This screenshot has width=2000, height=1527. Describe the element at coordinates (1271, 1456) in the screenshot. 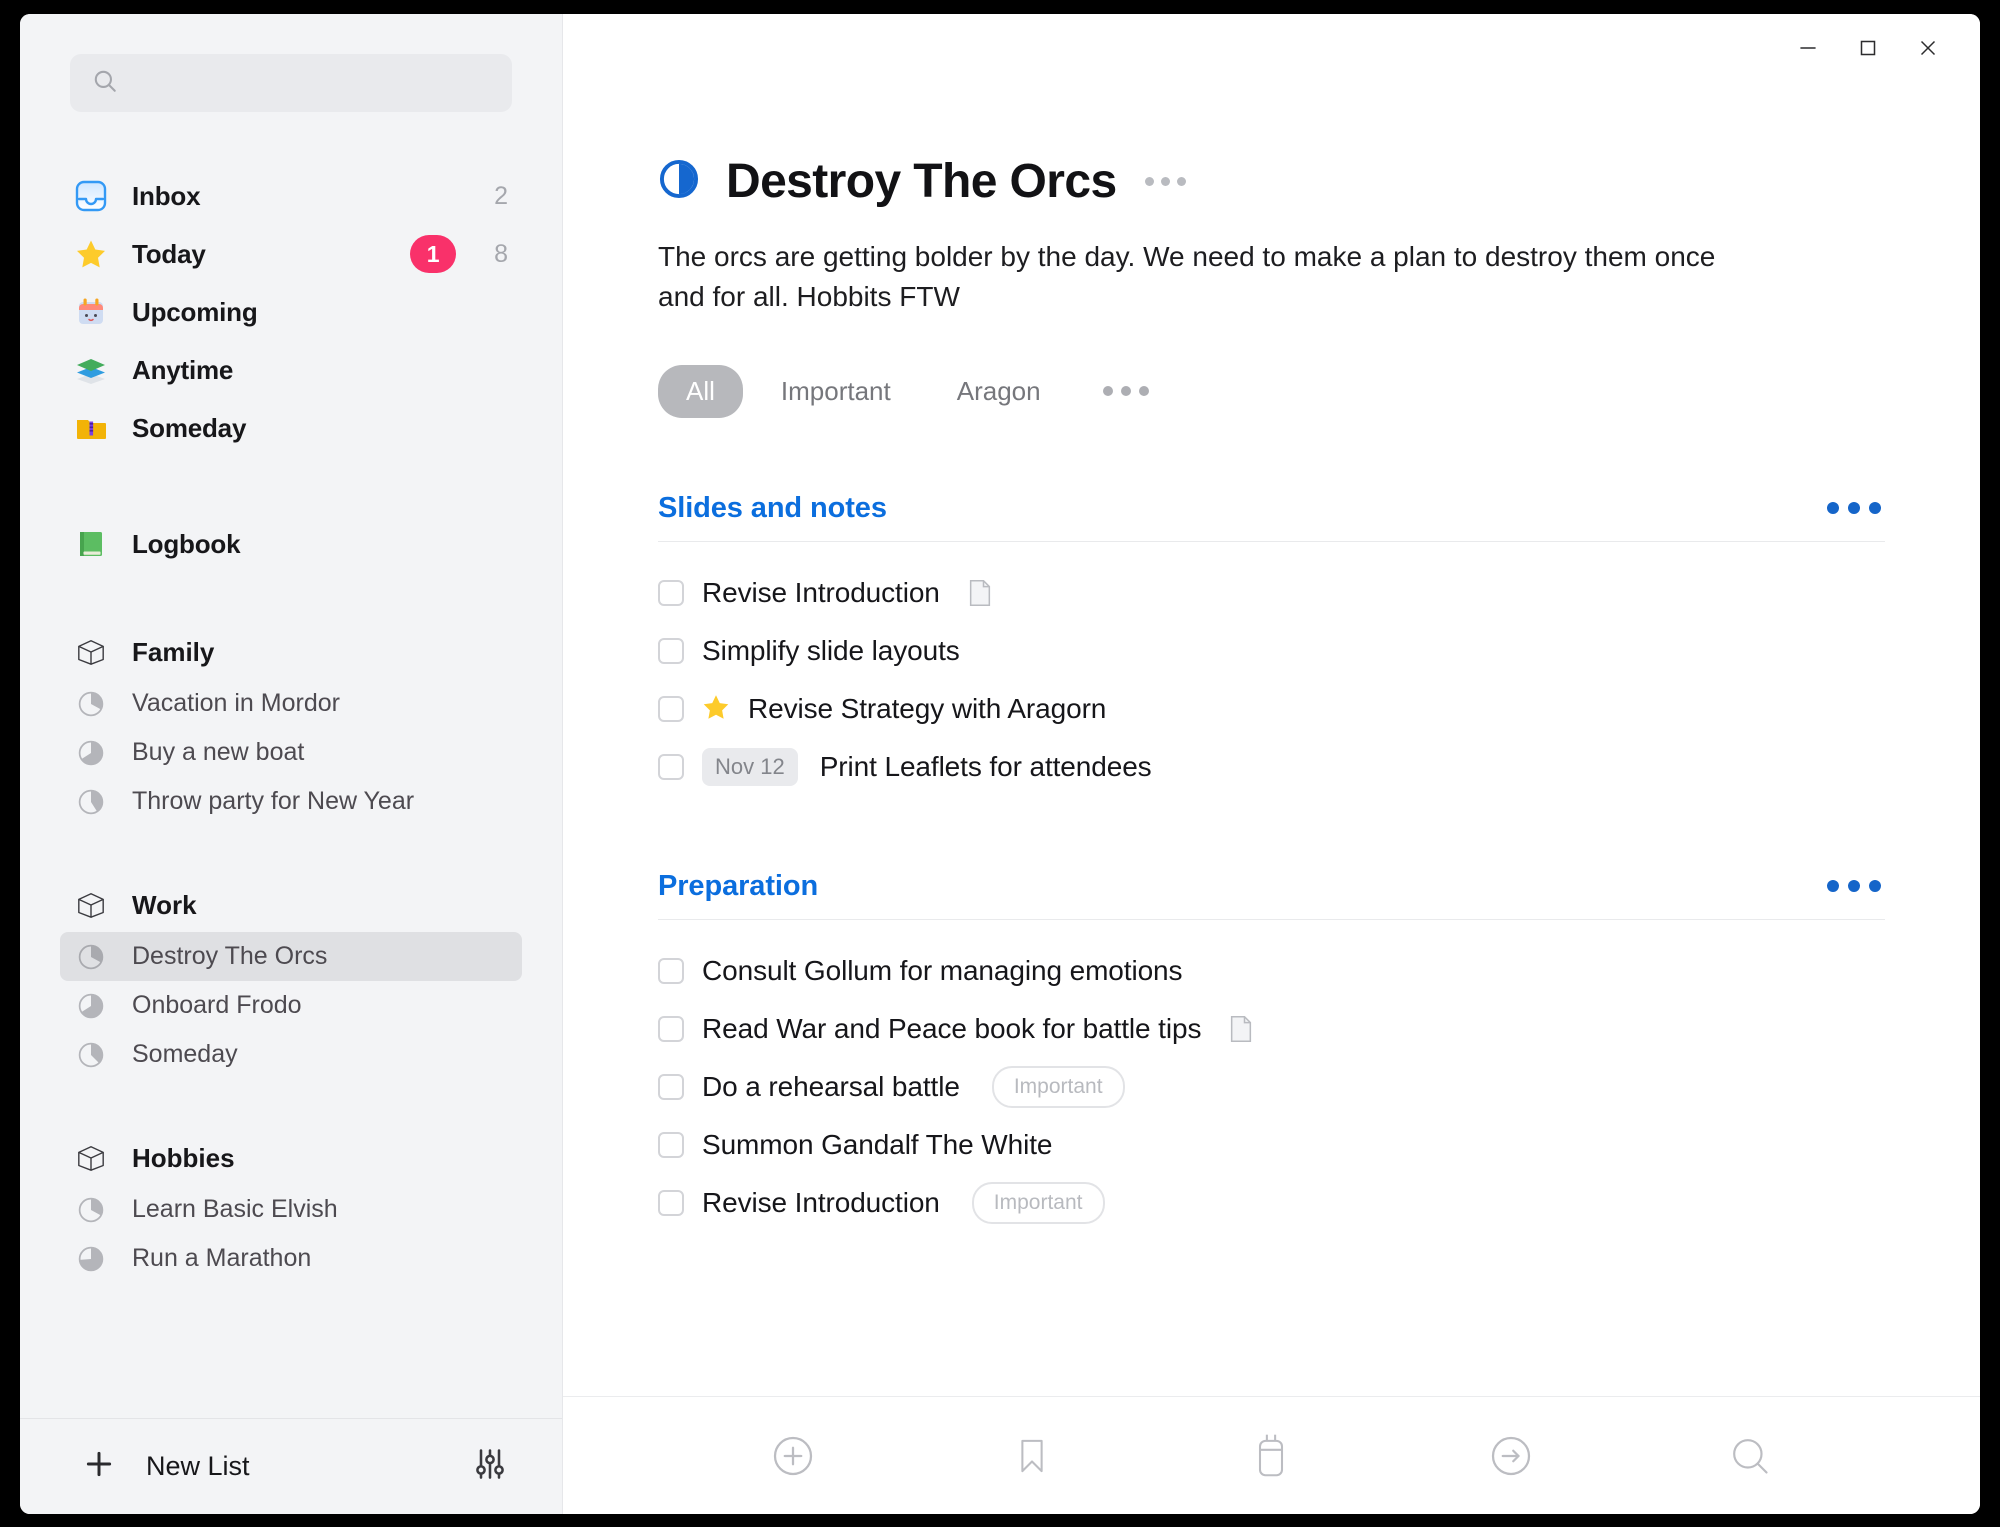

I see `schedule-calendar-button` at that location.